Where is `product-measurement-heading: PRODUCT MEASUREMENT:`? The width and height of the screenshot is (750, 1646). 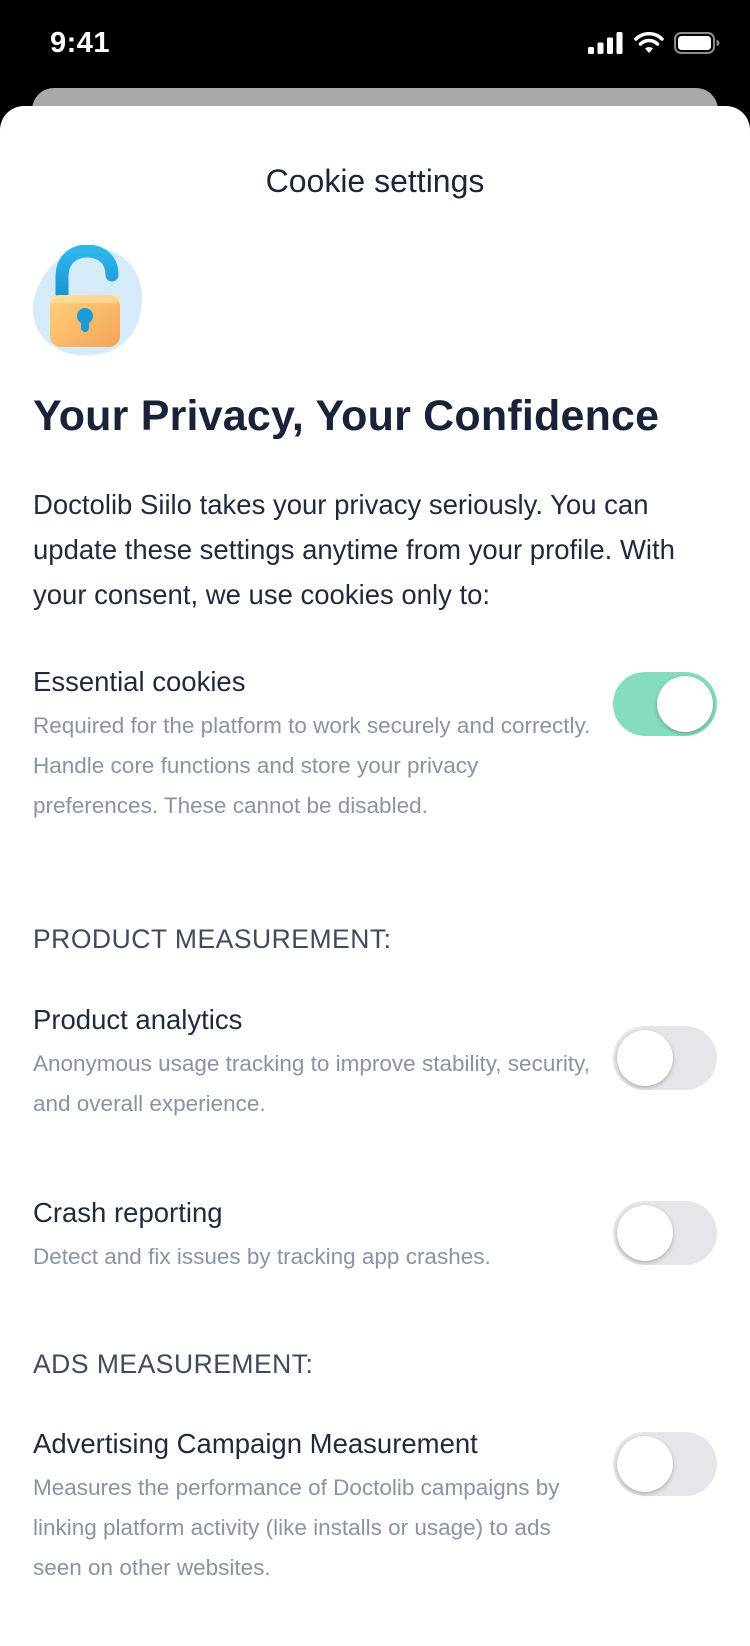
product-measurement-heading: PRODUCT MEASUREMENT: is located at coordinates (212, 939).